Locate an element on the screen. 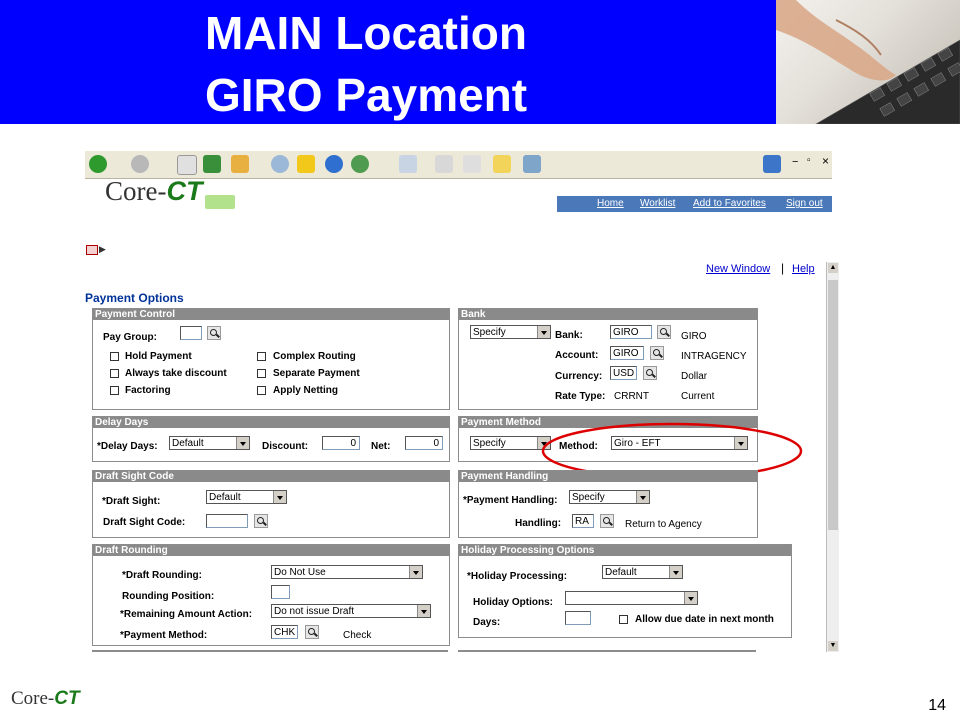  delay-days-header: Delay Days is located at coordinates (271, 422).